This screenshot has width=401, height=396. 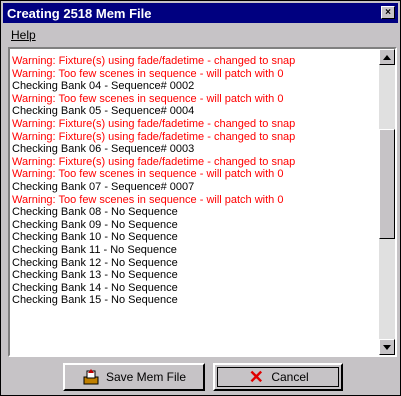 I want to click on vertical-scrollbar, so click(x=387, y=202).